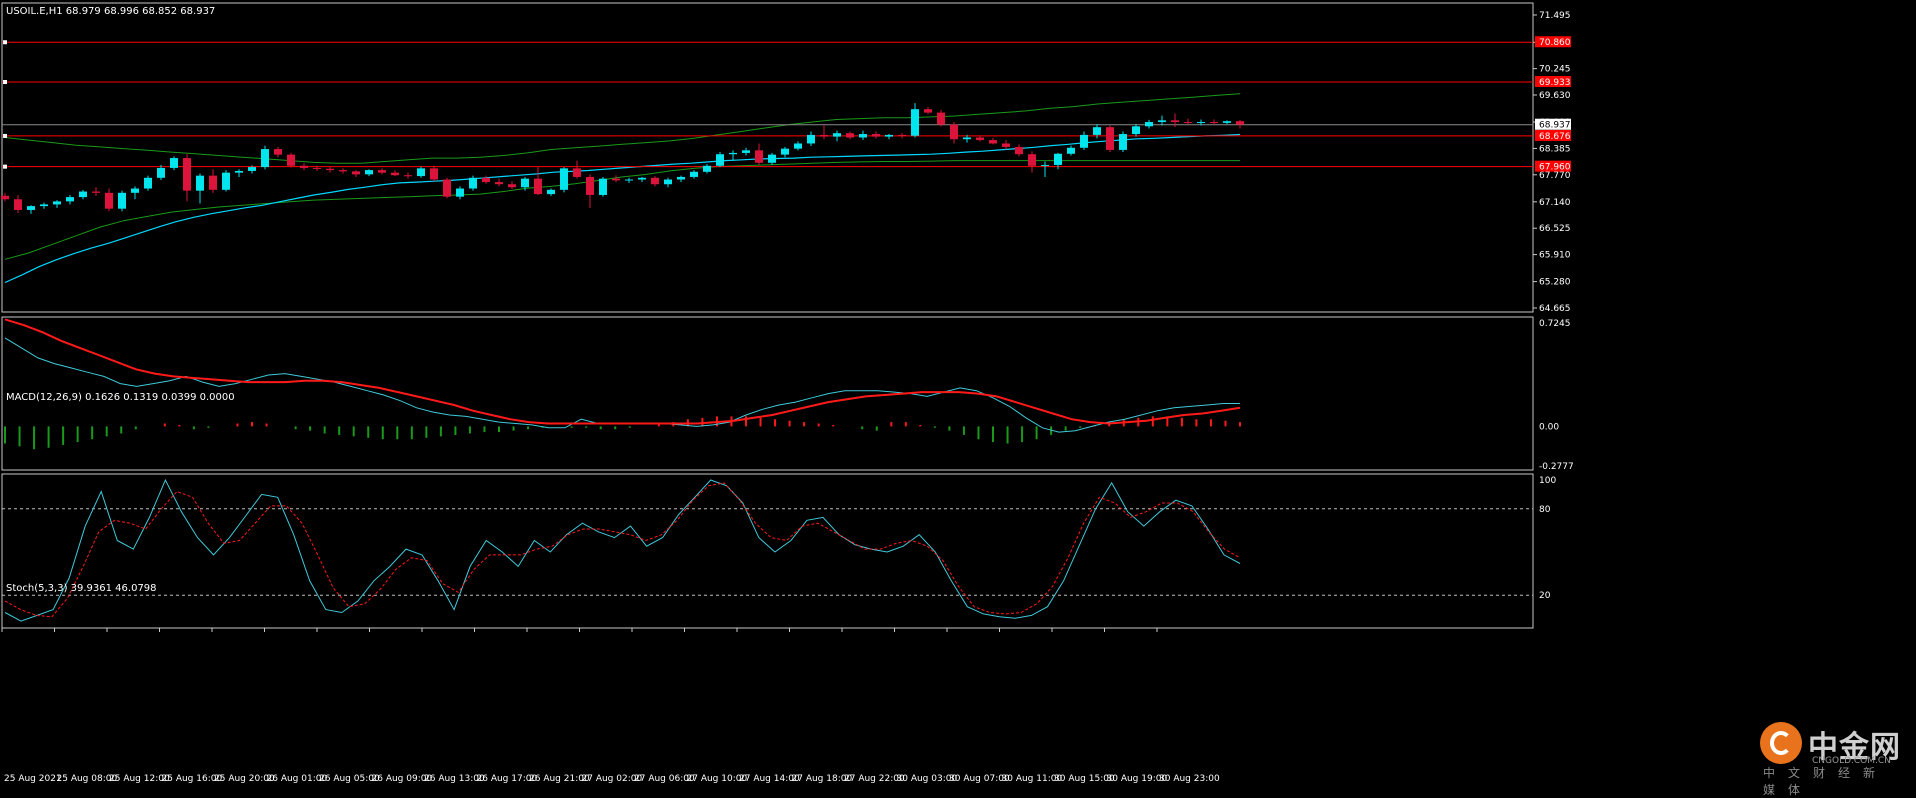 Image resolution: width=1916 pixels, height=798 pixels. I want to click on stoch-k-line, so click(622, 550).